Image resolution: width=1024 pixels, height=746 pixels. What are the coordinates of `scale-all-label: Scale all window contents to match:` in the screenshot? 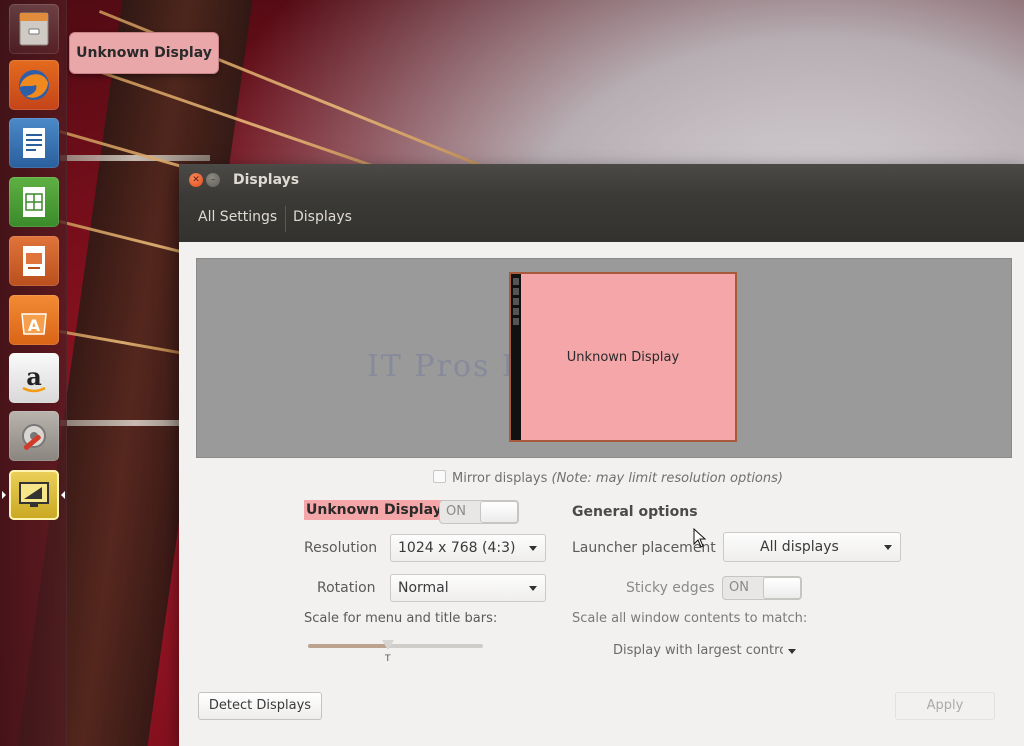 It's located at (690, 618).